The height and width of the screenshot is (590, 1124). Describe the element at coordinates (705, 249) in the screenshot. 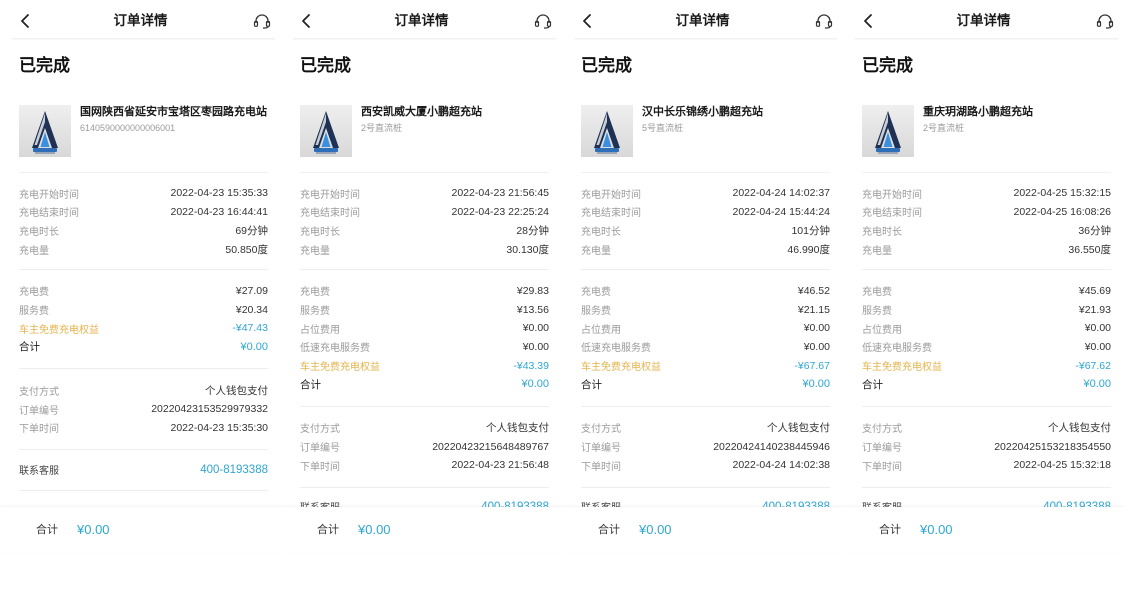

I see `charge-energy-row: 充电量 46.990度` at that location.